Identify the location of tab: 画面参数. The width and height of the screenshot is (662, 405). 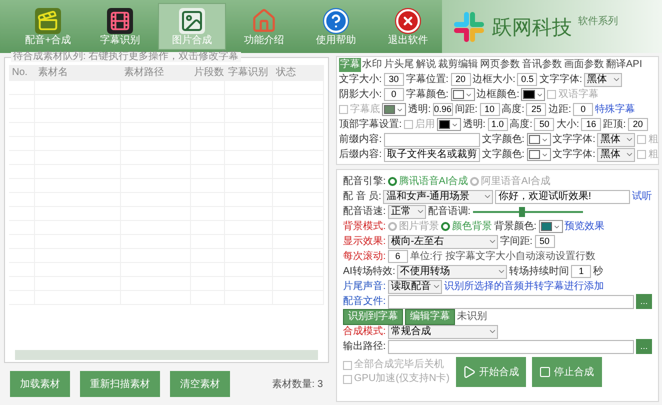
(584, 65).